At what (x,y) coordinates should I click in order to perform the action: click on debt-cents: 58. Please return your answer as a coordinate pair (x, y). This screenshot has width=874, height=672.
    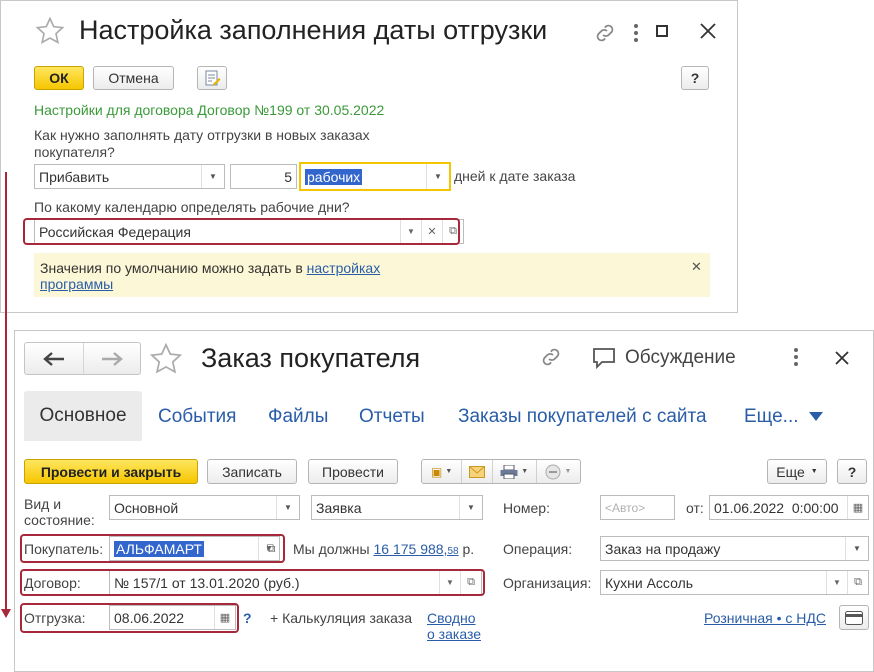
    Looking at the image, I should click on (453, 551).